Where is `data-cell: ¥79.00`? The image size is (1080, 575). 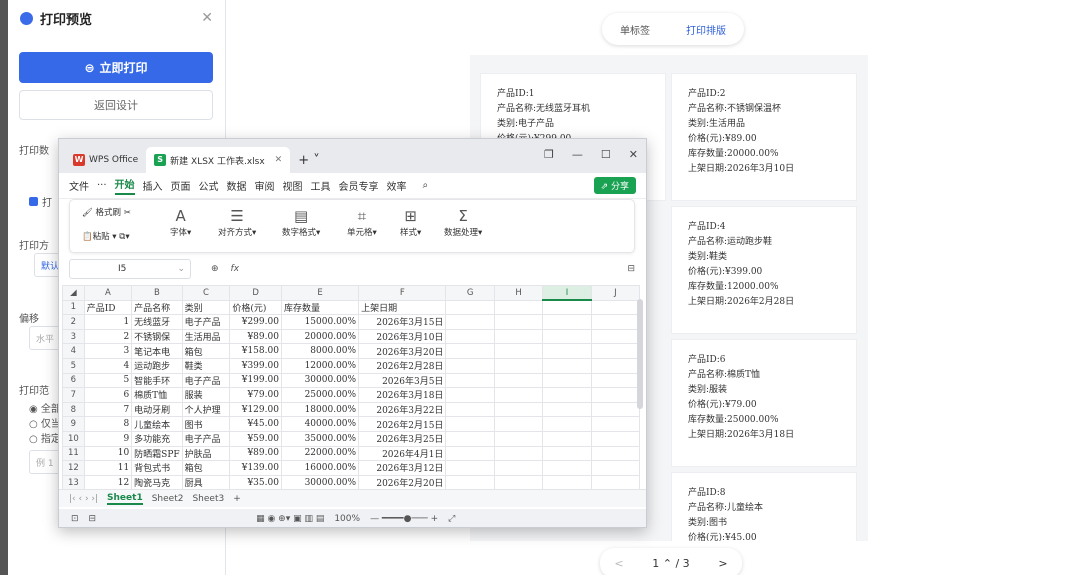 data-cell: ¥79.00 is located at coordinates (255, 395).